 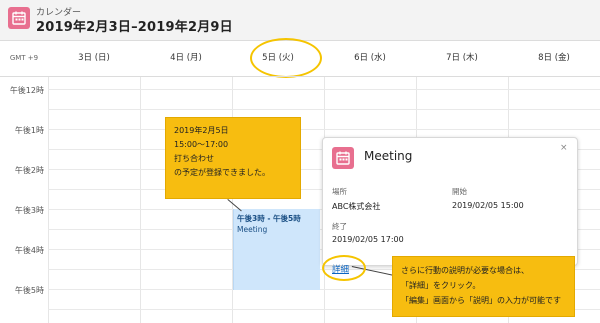 I want to click on start-value: 2019/02/05 15:00, so click(x=488, y=205).